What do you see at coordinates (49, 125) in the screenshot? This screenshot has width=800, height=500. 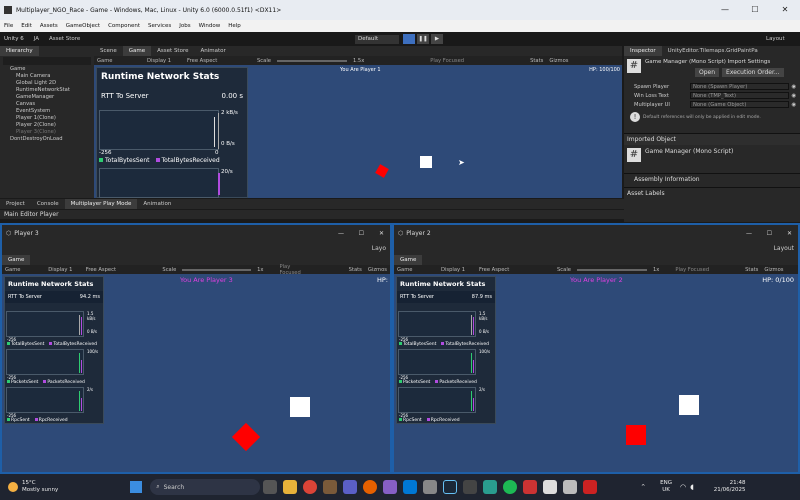 I see `hierarchy-item: Player 2(Clone)` at bounding box center [49, 125].